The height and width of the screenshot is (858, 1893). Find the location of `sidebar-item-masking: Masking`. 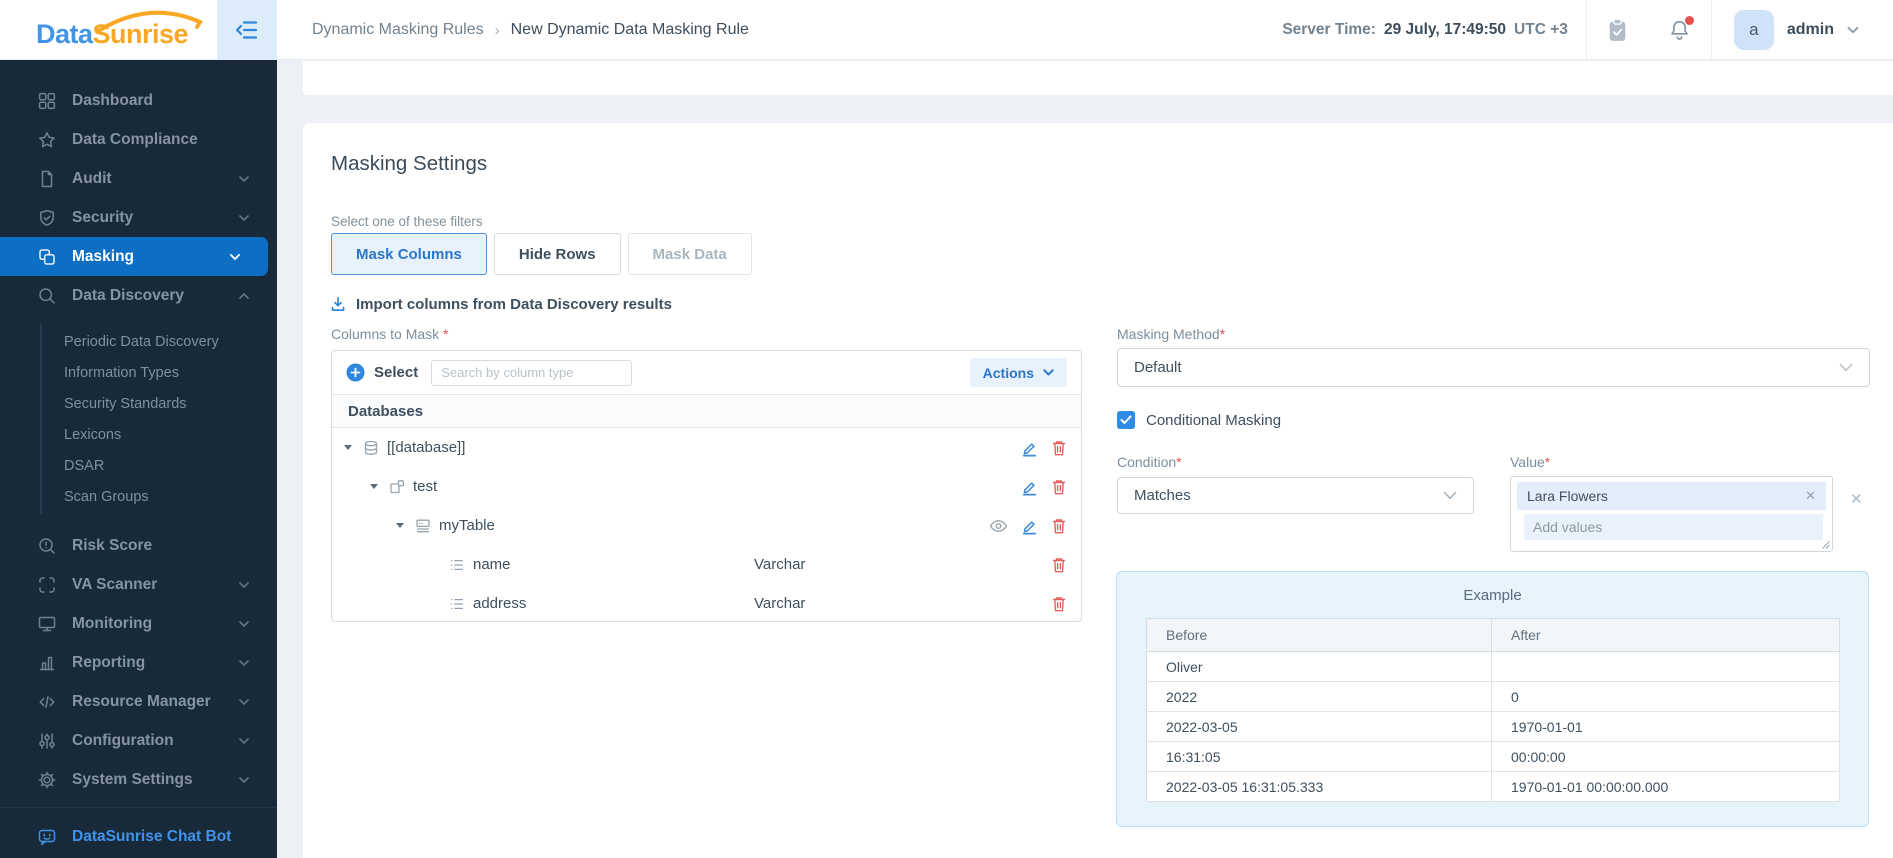

sidebar-item-masking: Masking is located at coordinates (134, 256).